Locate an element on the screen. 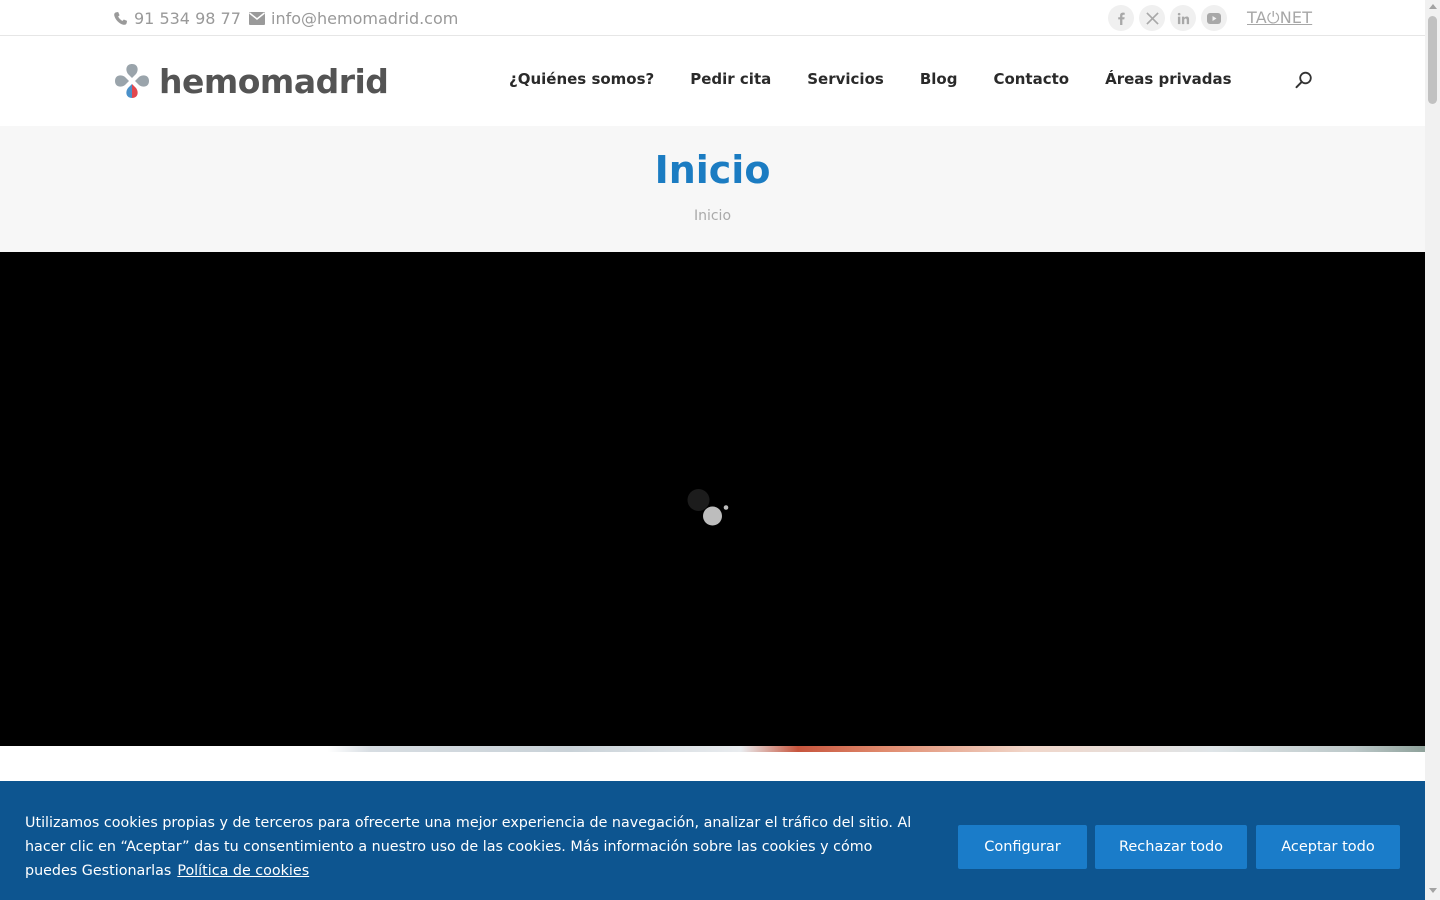 Image resolution: width=1440 pixels, height=900 pixels. phone-icon is located at coordinates (121, 18).